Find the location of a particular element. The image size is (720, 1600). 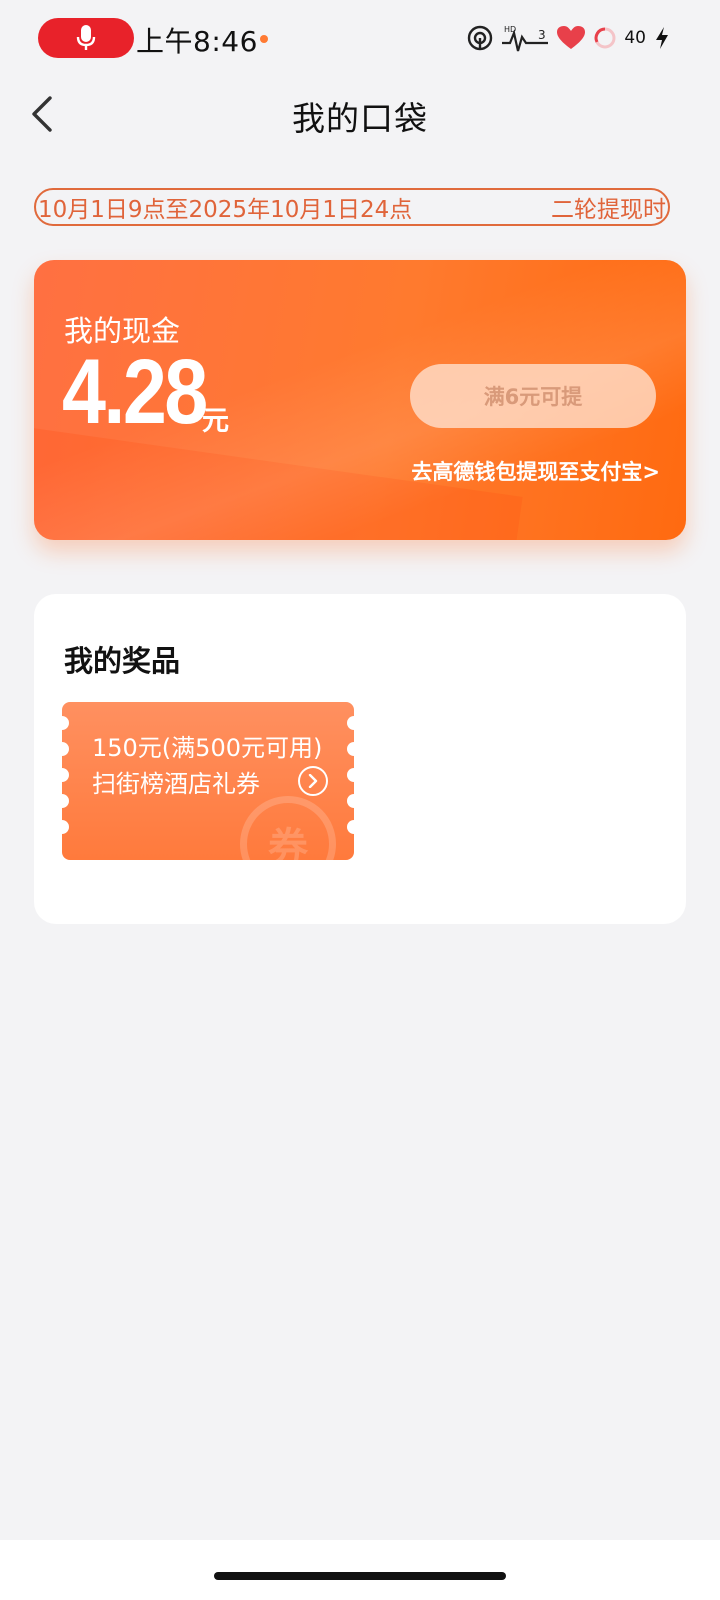

notice-right-text: 二轮提现时 is located at coordinates (608, 210).